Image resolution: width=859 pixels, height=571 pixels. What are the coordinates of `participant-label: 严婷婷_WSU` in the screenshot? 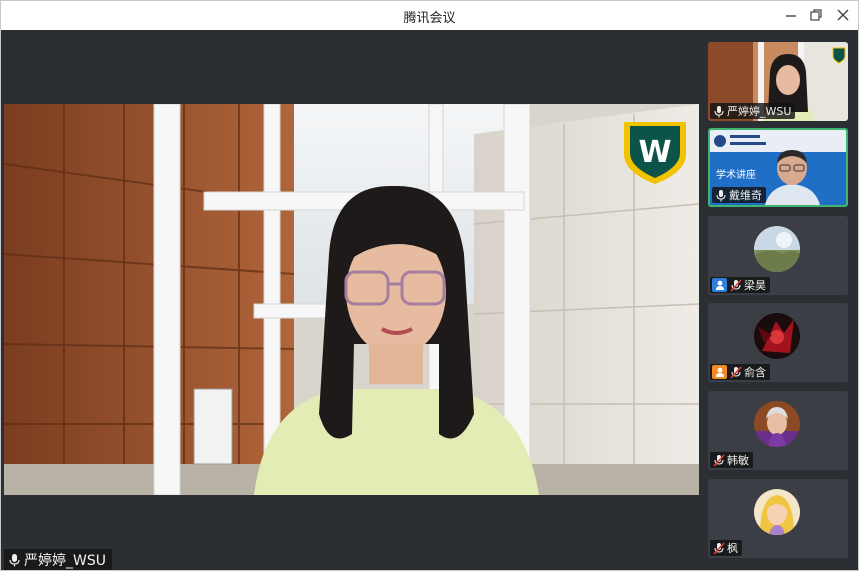 It's located at (753, 111).